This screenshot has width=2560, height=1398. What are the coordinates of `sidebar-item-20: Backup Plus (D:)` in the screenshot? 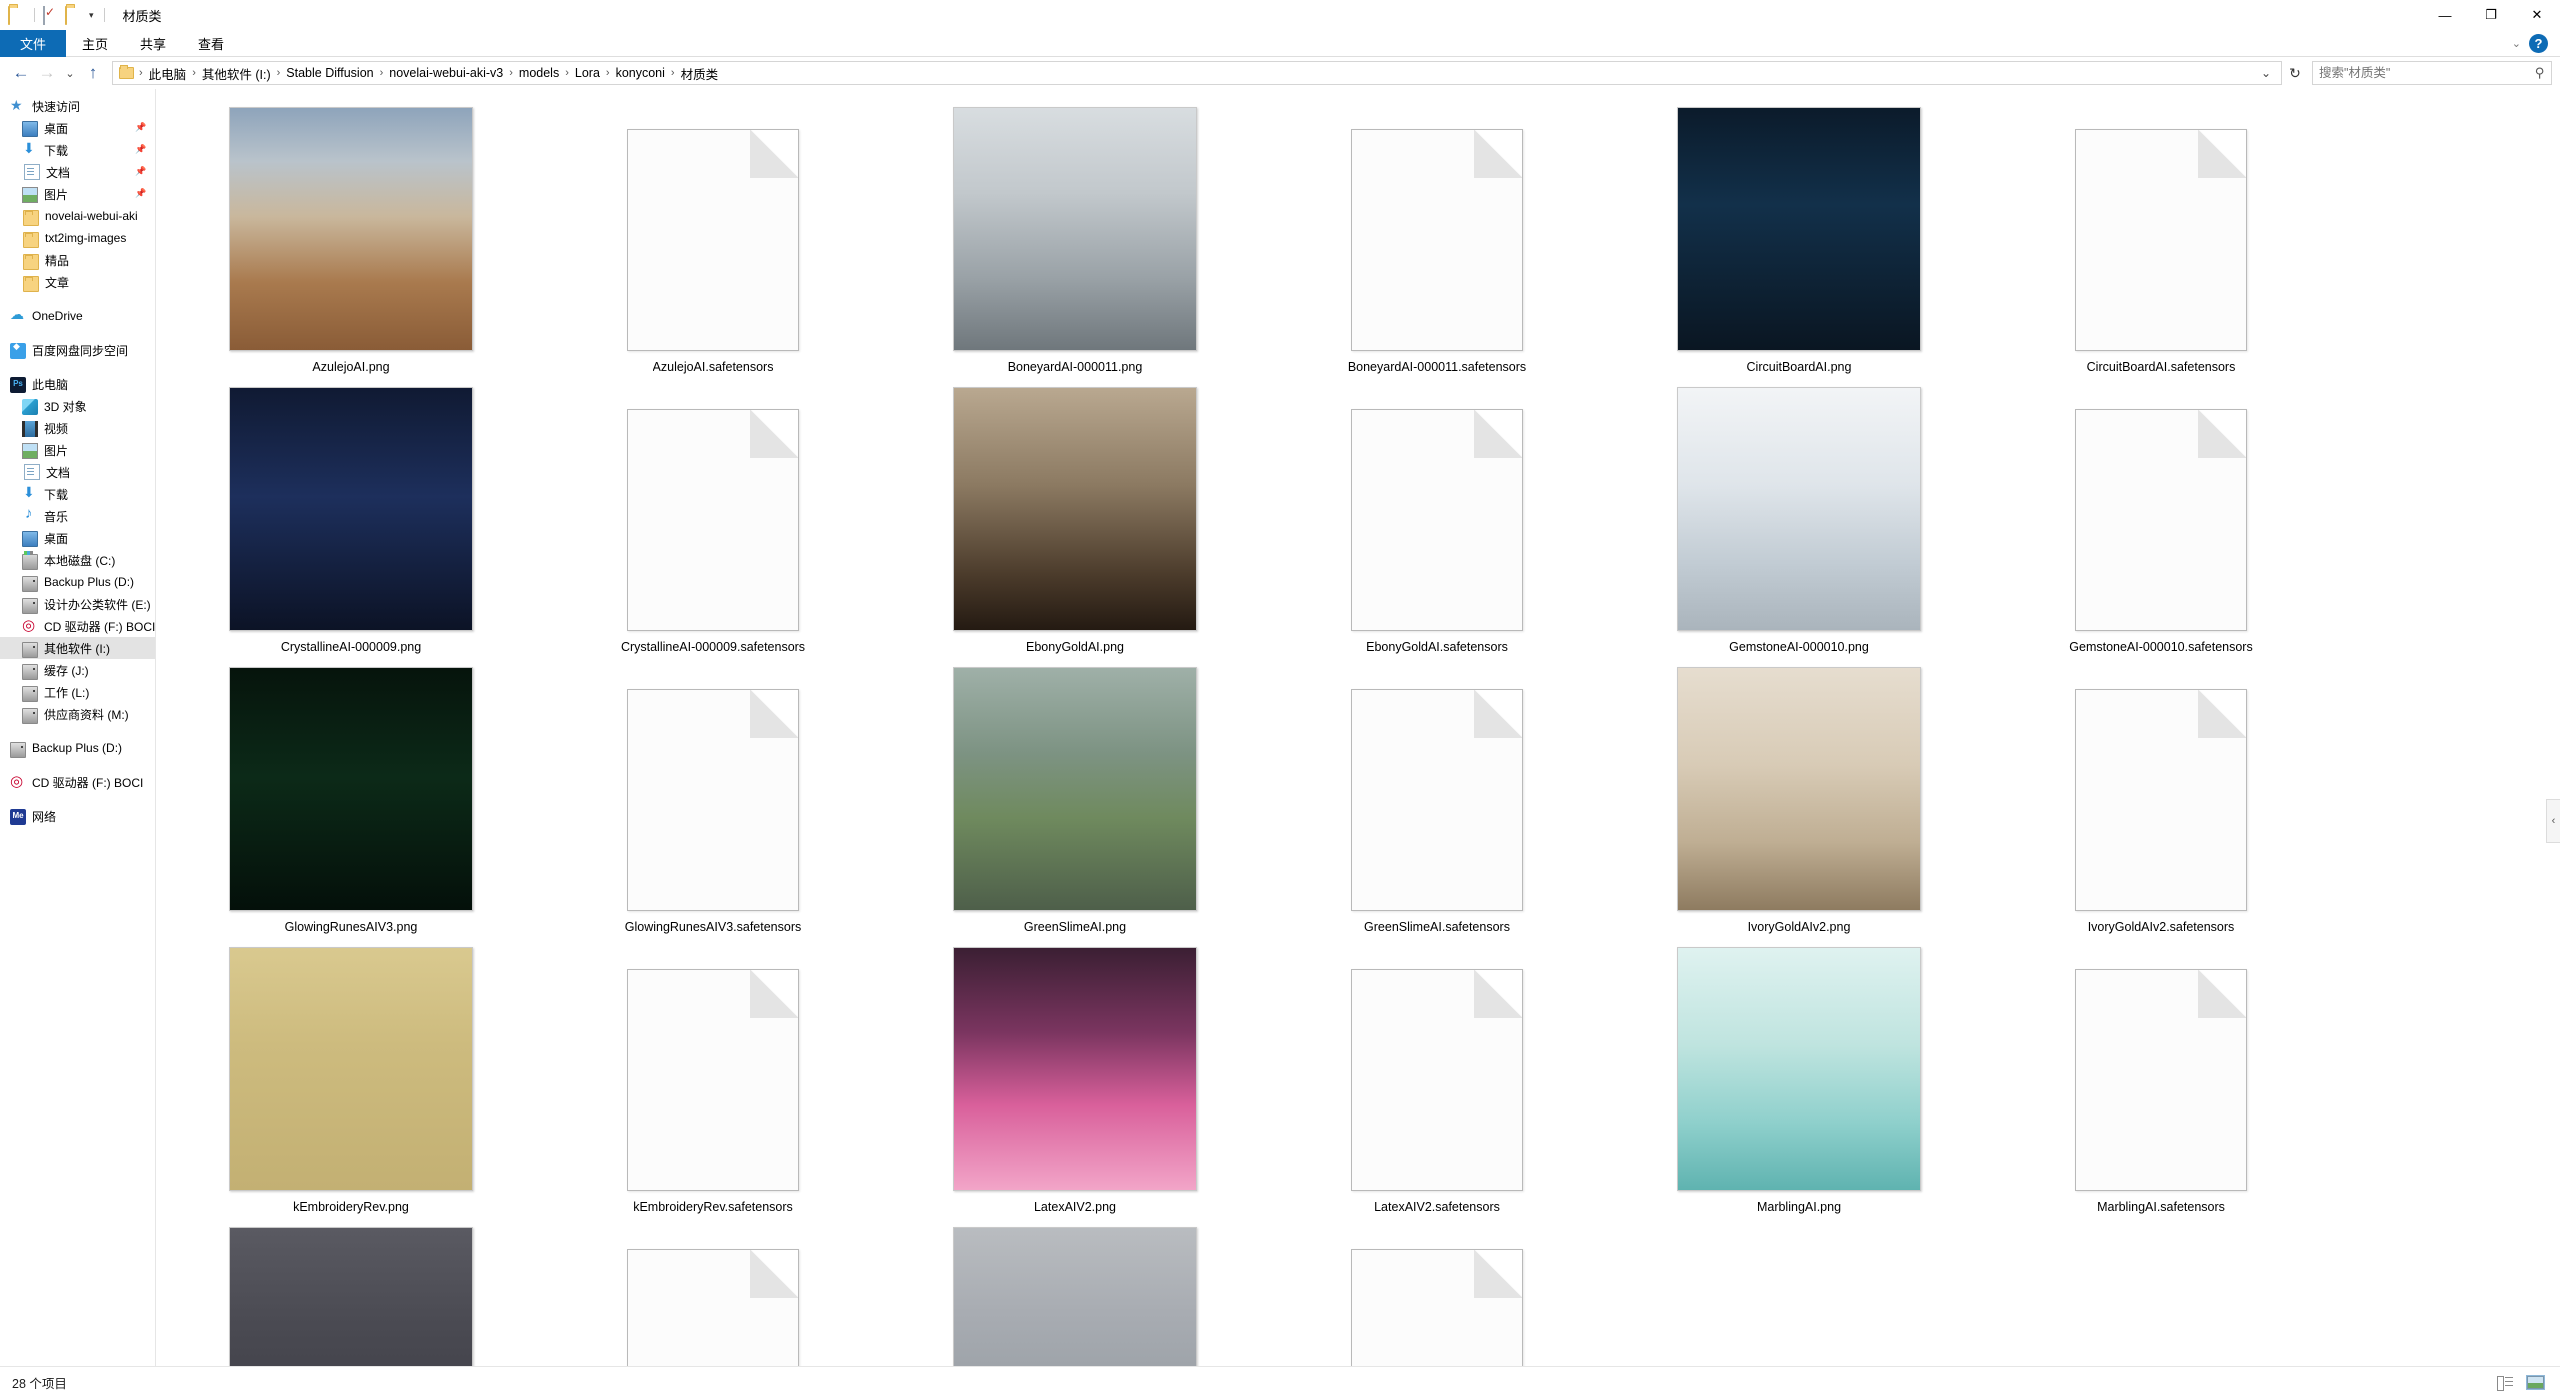 It's located at (77, 582).